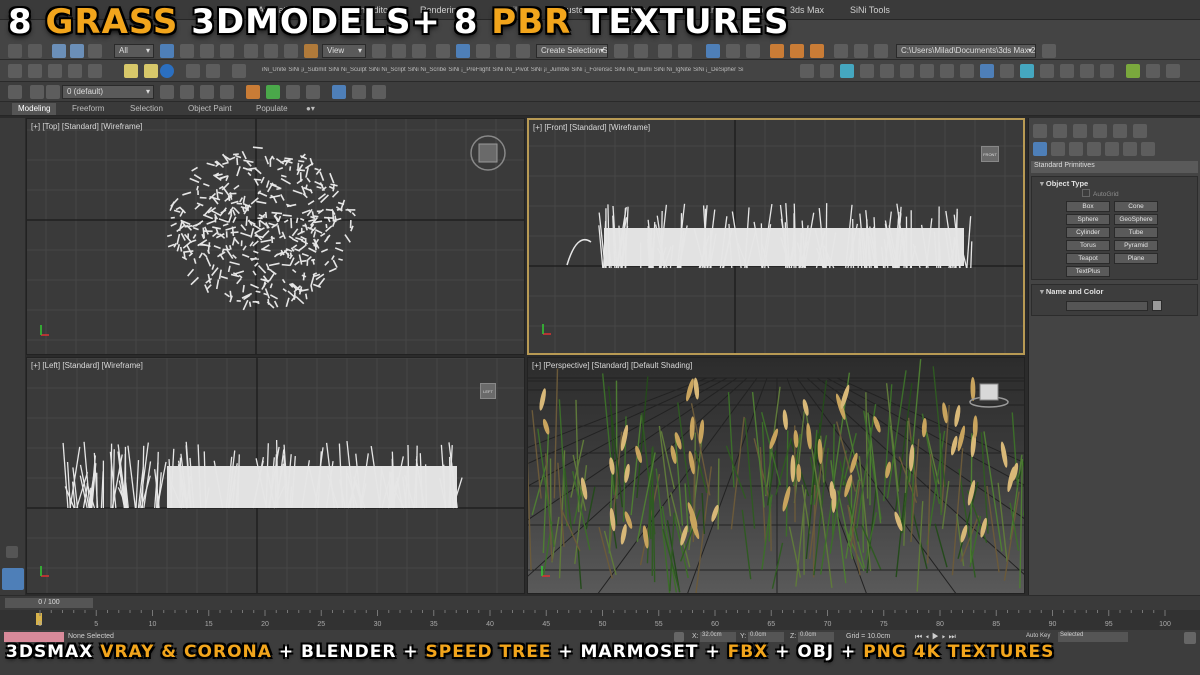 This screenshot has height=675, width=1200. I want to click on box-button: Box, so click(1088, 206).